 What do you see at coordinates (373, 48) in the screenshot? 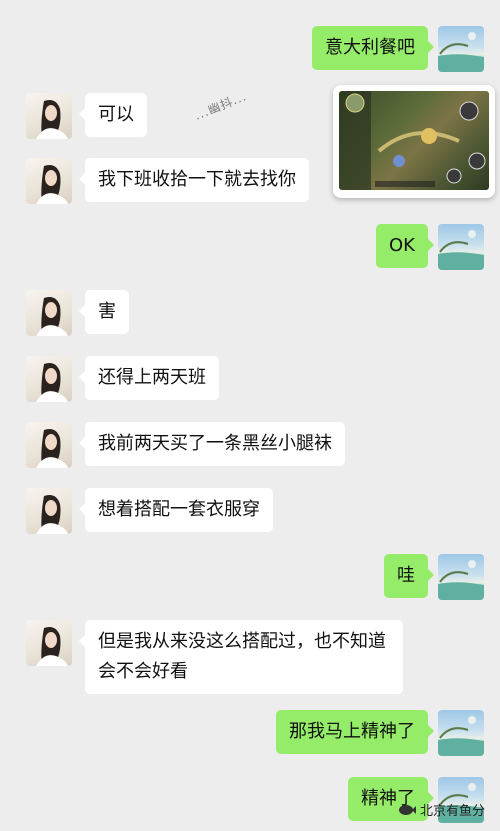
I see `message-bubble-outgoing: 意大利餐吧` at bounding box center [373, 48].